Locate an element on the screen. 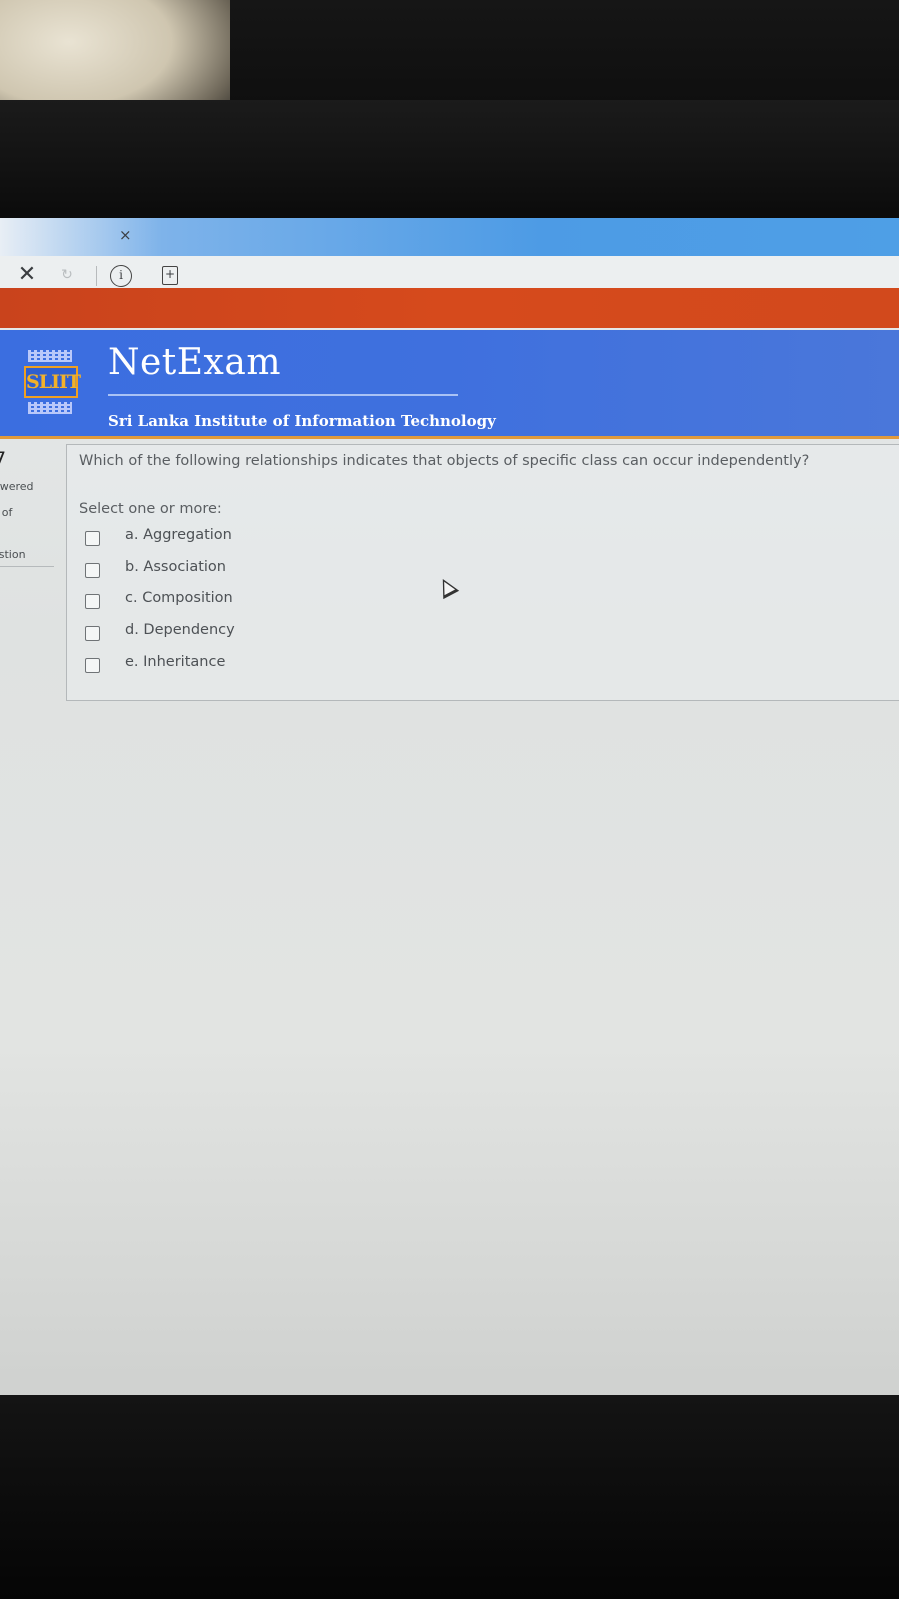 The height and width of the screenshot is (1599, 899). answer-label: d. Dependency is located at coordinates (180, 630).